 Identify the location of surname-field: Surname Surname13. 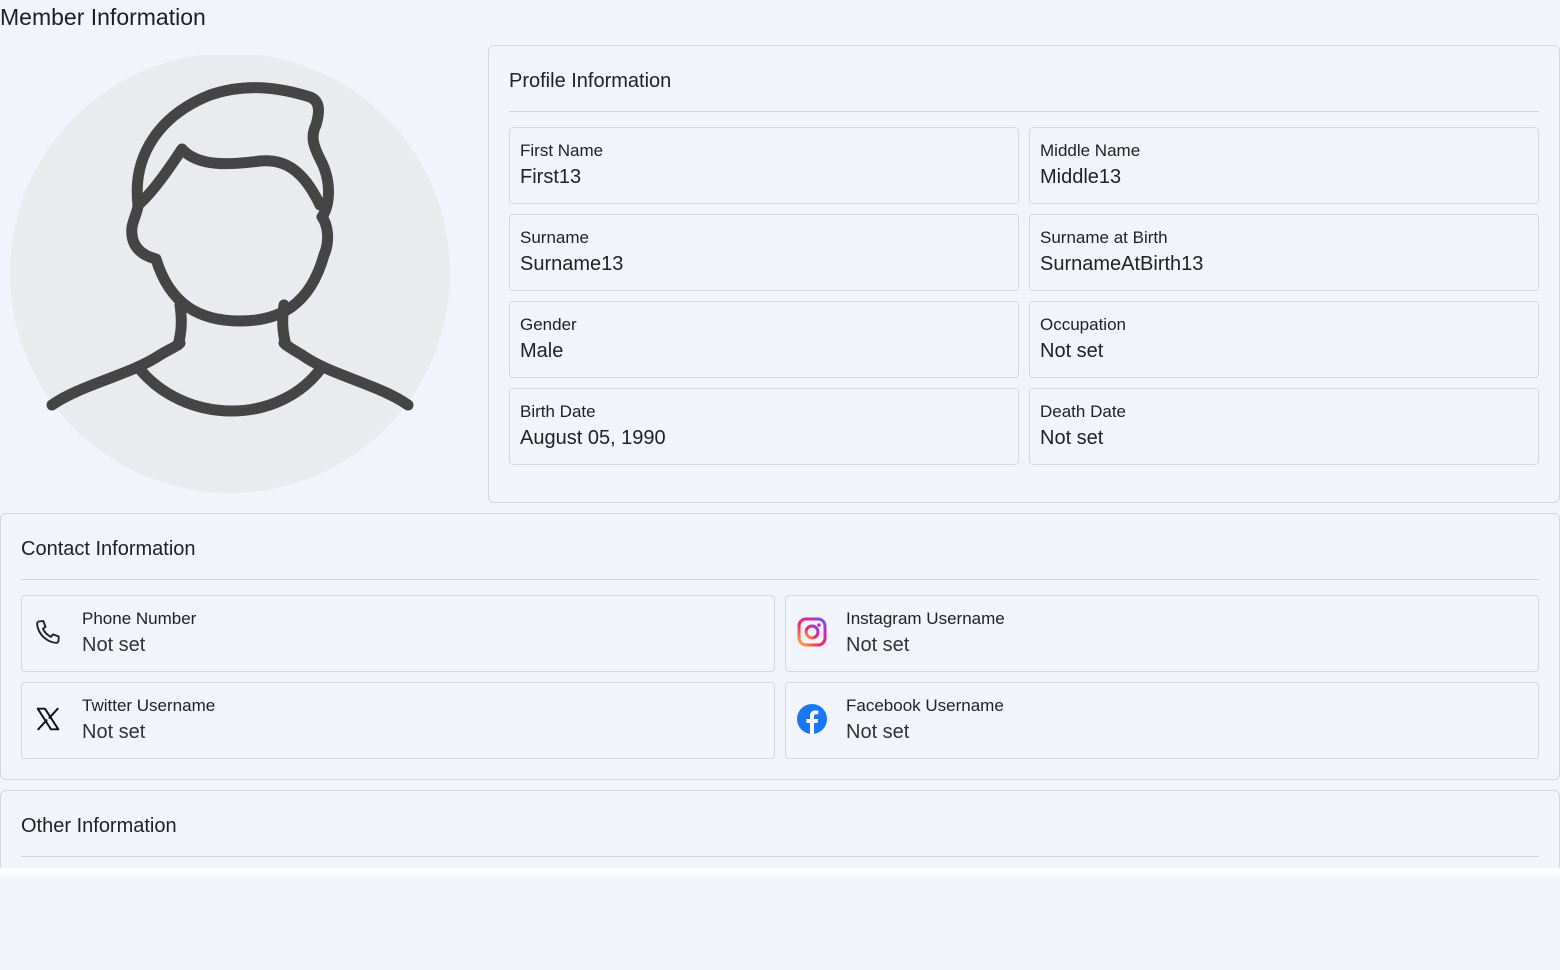
(764, 252).